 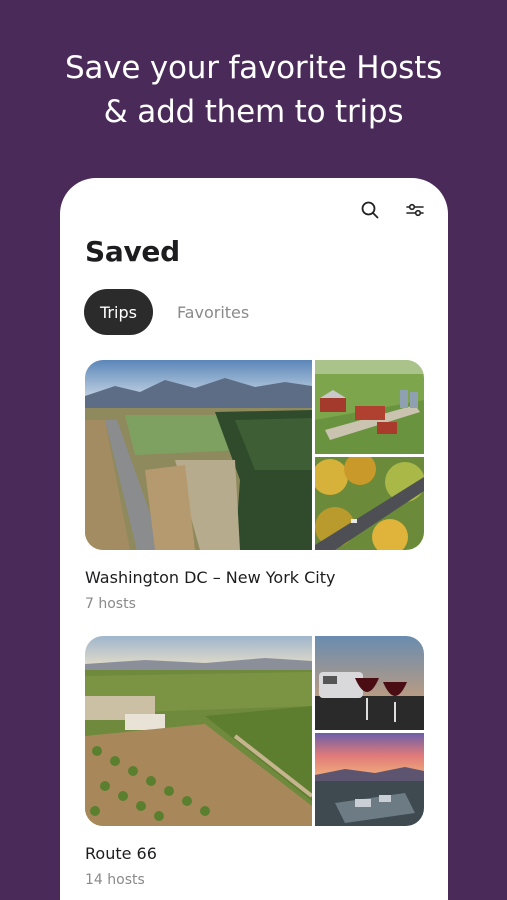 I want to click on tab-trips: Trips, so click(x=118, y=312).